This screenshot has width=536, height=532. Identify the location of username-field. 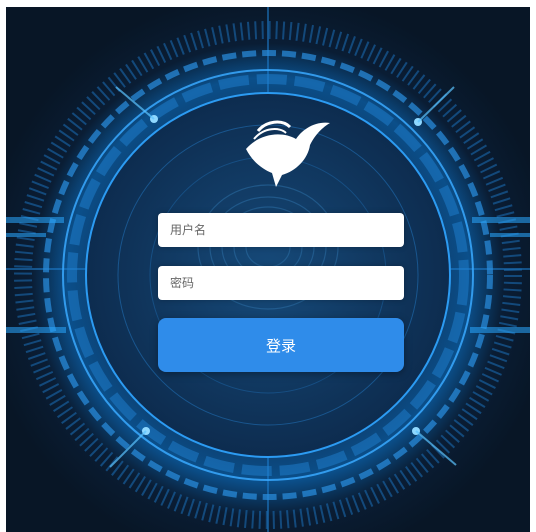
(281, 230).